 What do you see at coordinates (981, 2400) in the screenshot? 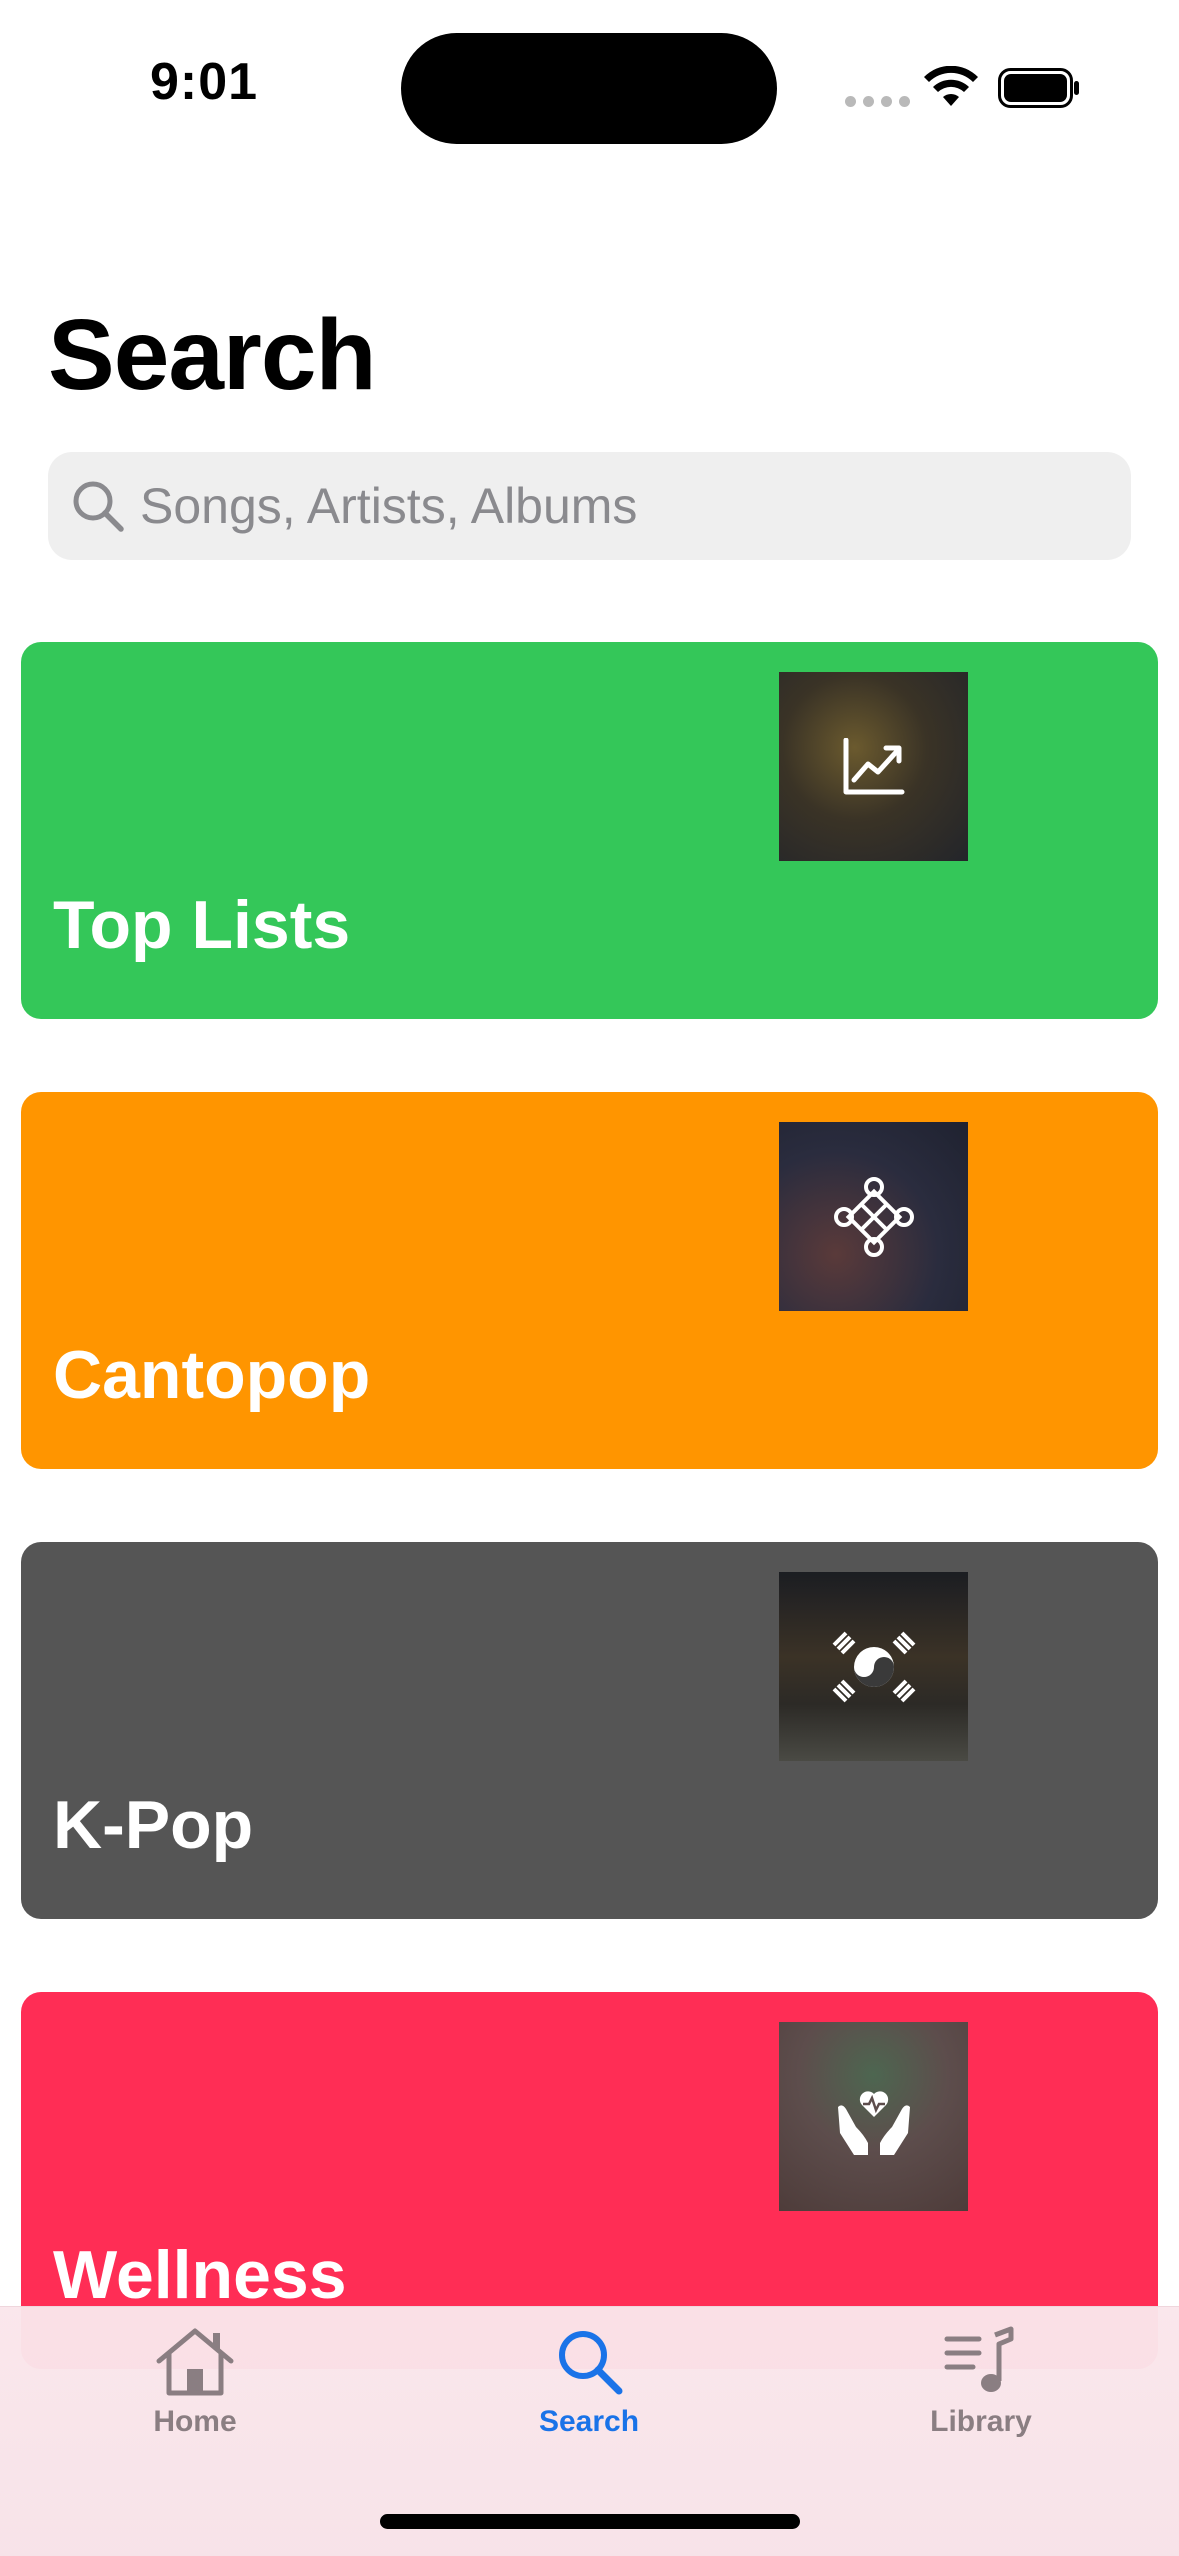
I see `tab-library: Library` at bounding box center [981, 2400].